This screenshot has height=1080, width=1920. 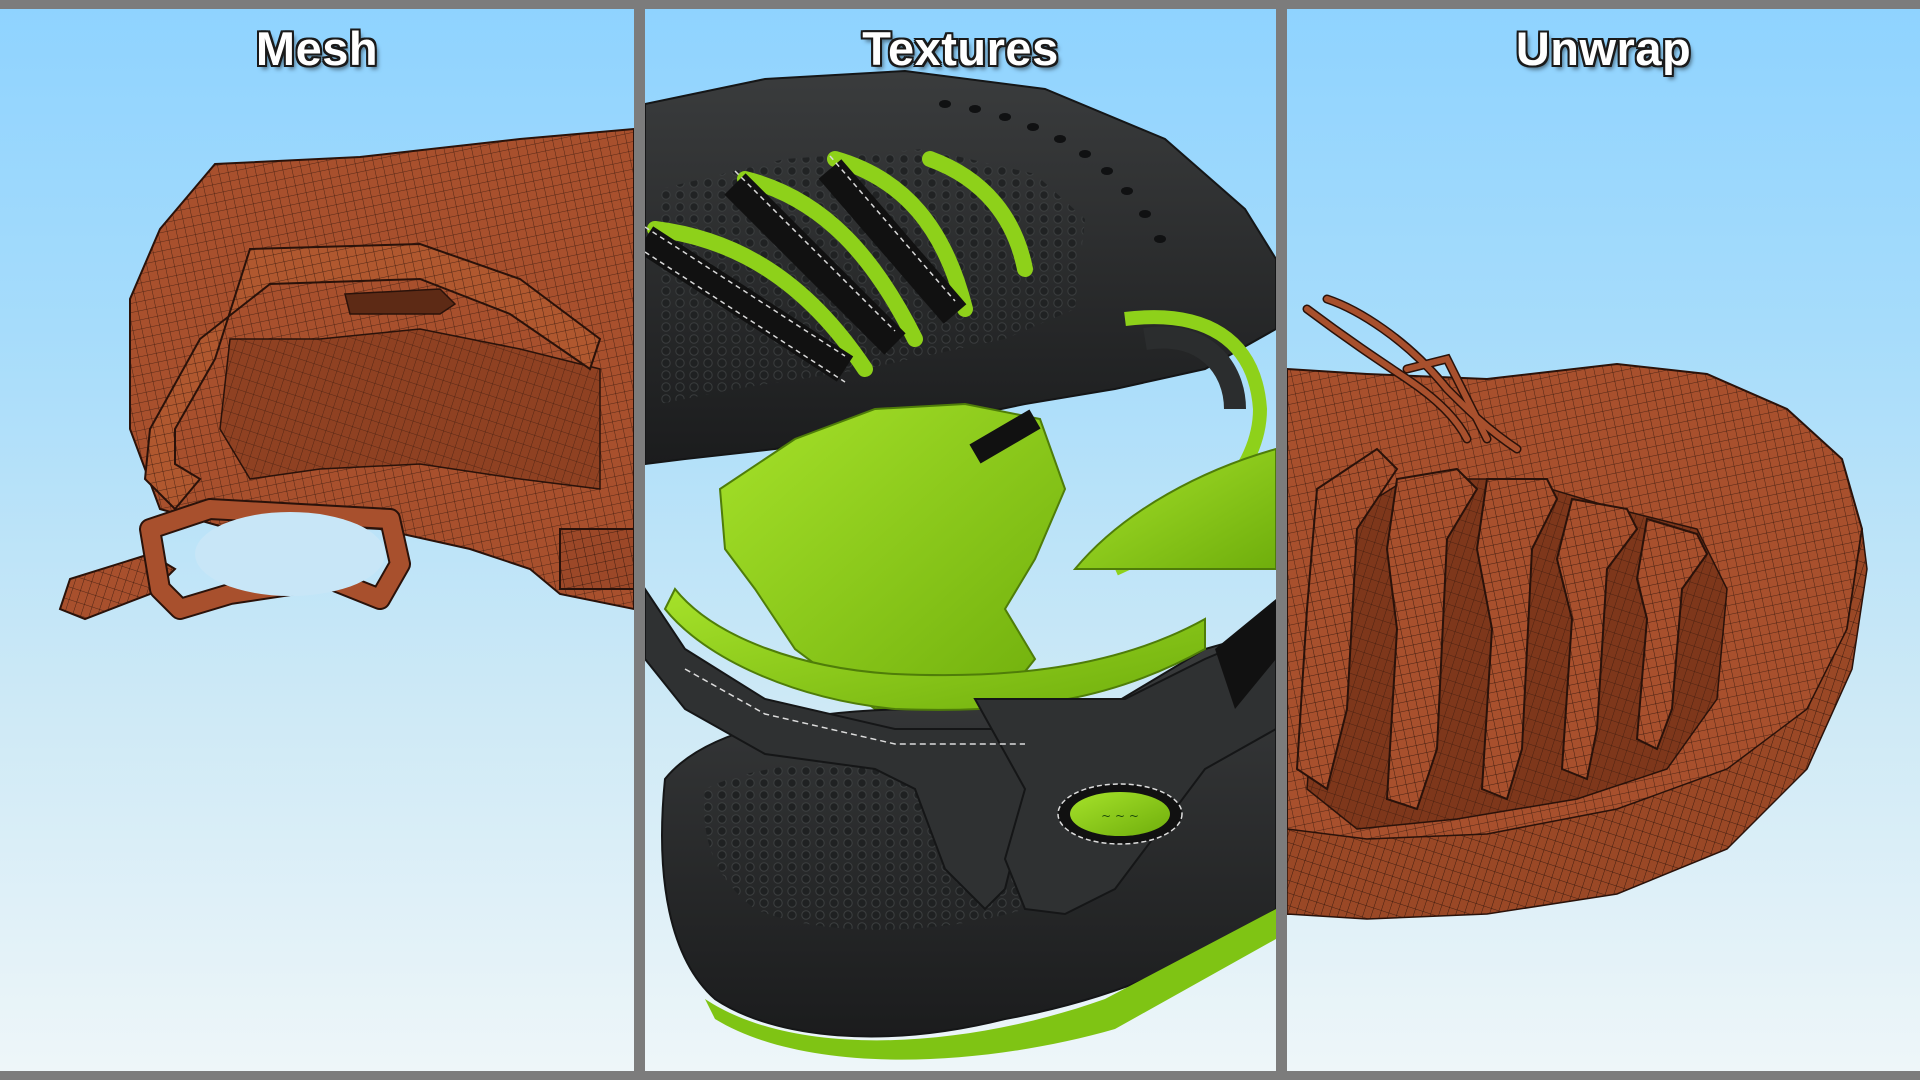 I want to click on mesh-sandal-render, so click(x=346, y=374).